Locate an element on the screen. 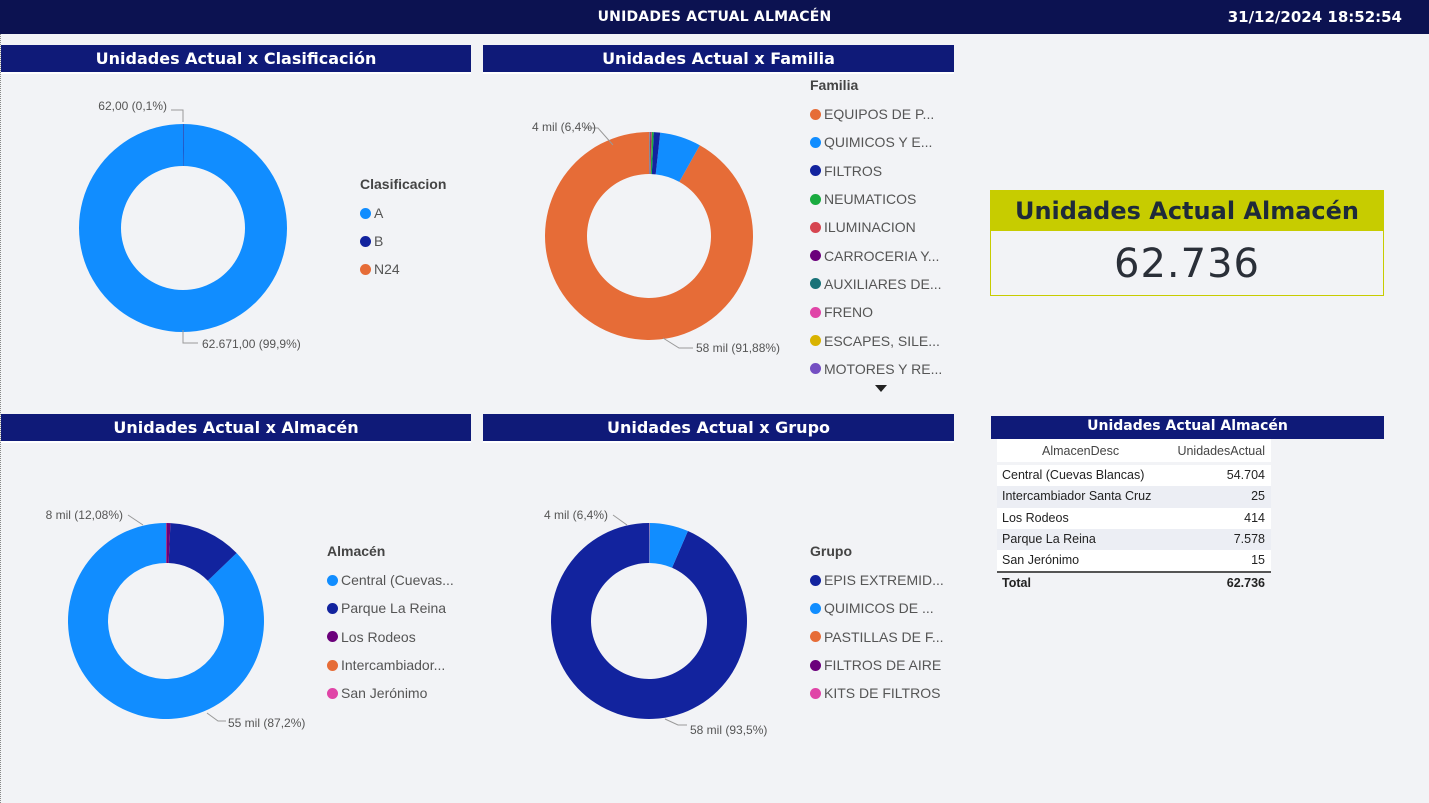  unidades-cell: 7.578 is located at coordinates (1249, 538).